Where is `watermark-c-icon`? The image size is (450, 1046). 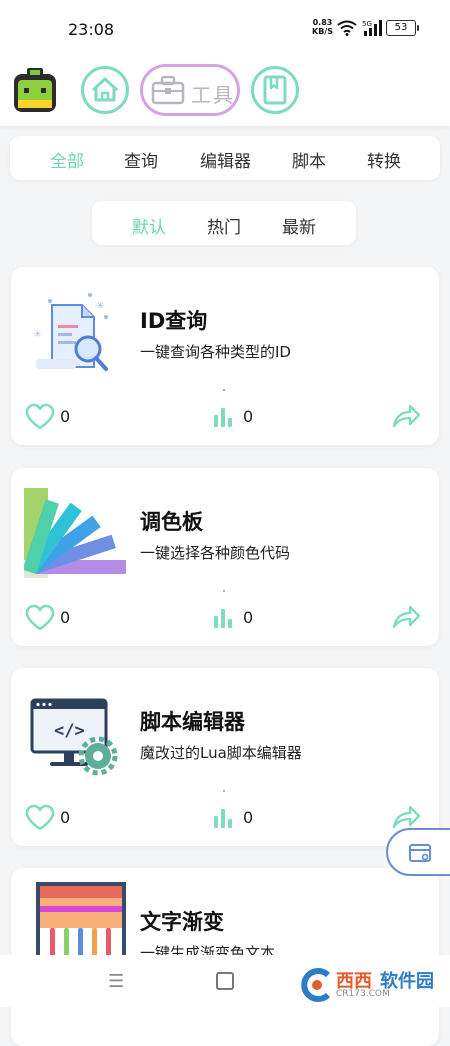 watermark-c-icon is located at coordinates (316, 985).